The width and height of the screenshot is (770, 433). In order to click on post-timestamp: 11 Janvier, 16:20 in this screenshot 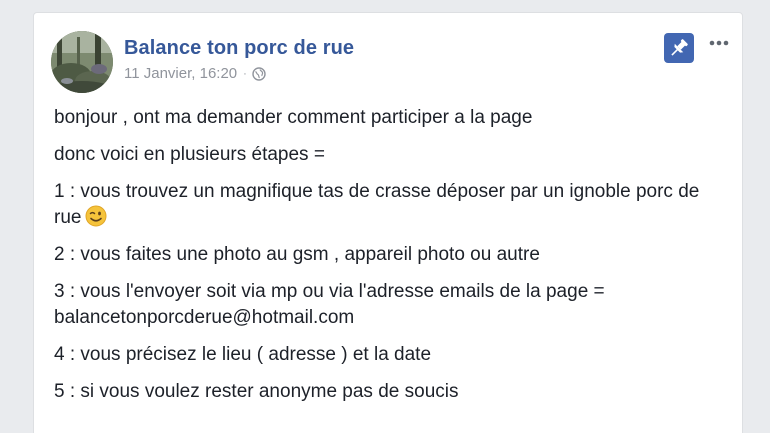, I will do `click(180, 74)`.